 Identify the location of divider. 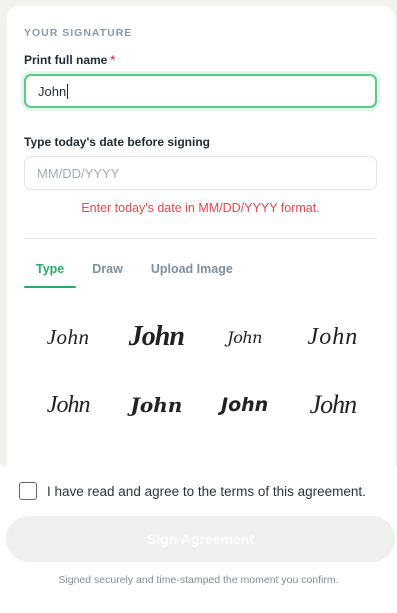
(200, 238).